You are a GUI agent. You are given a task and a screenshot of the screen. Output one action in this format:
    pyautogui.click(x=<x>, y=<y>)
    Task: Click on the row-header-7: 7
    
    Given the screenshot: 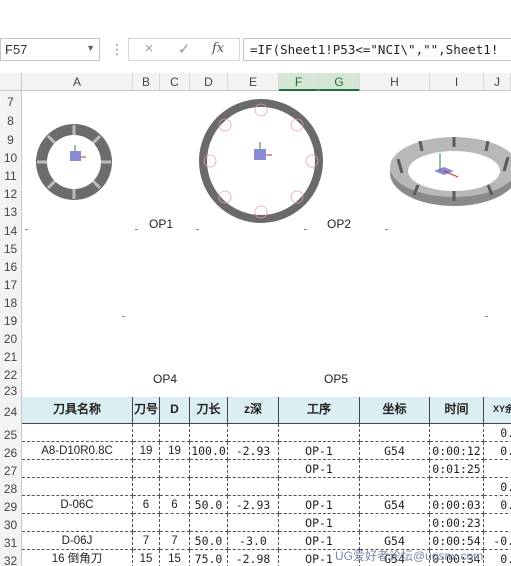 What is the action you would take?
    pyautogui.click(x=11, y=100)
    